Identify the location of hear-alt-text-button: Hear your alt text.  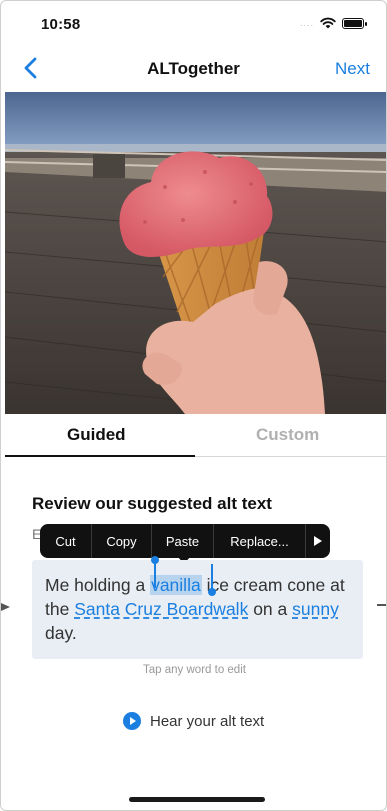
(193, 721).